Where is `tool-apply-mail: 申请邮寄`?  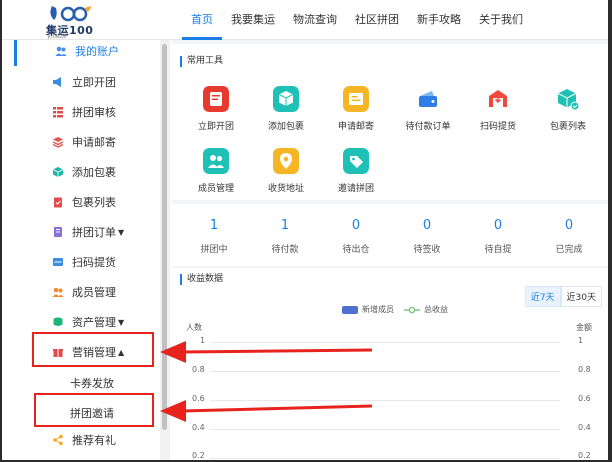 tool-apply-mail: 申请邮寄 is located at coordinates (356, 114).